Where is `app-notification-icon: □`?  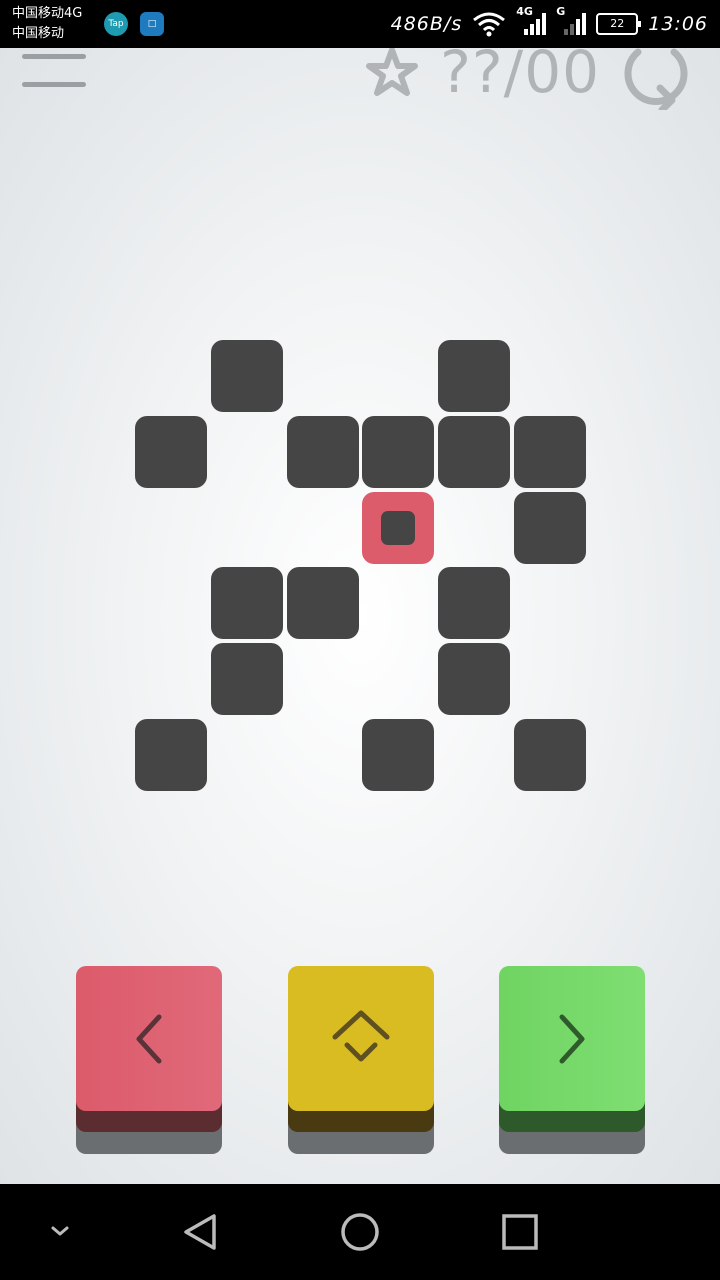
app-notification-icon: □ is located at coordinates (152, 24).